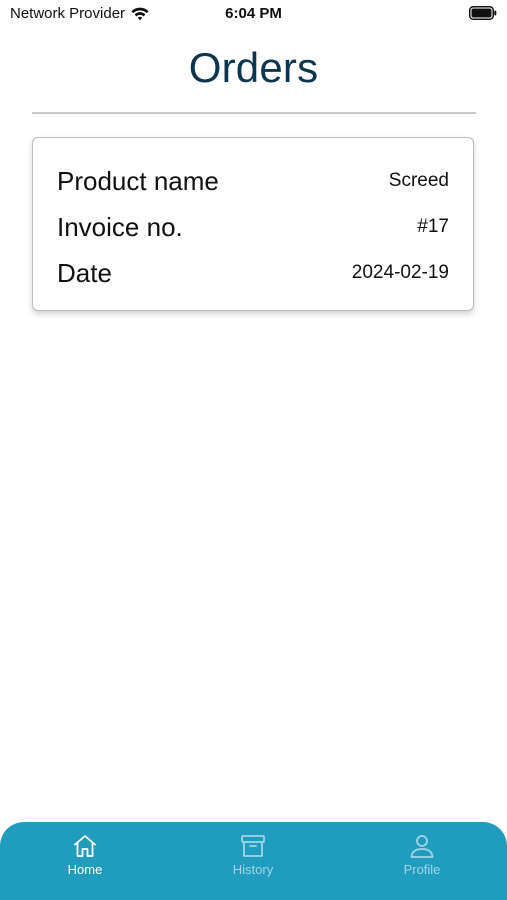  What do you see at coordinates (84, 272) in the screenshot?
I see `date-label: Date` at bounding box center [84, 272].